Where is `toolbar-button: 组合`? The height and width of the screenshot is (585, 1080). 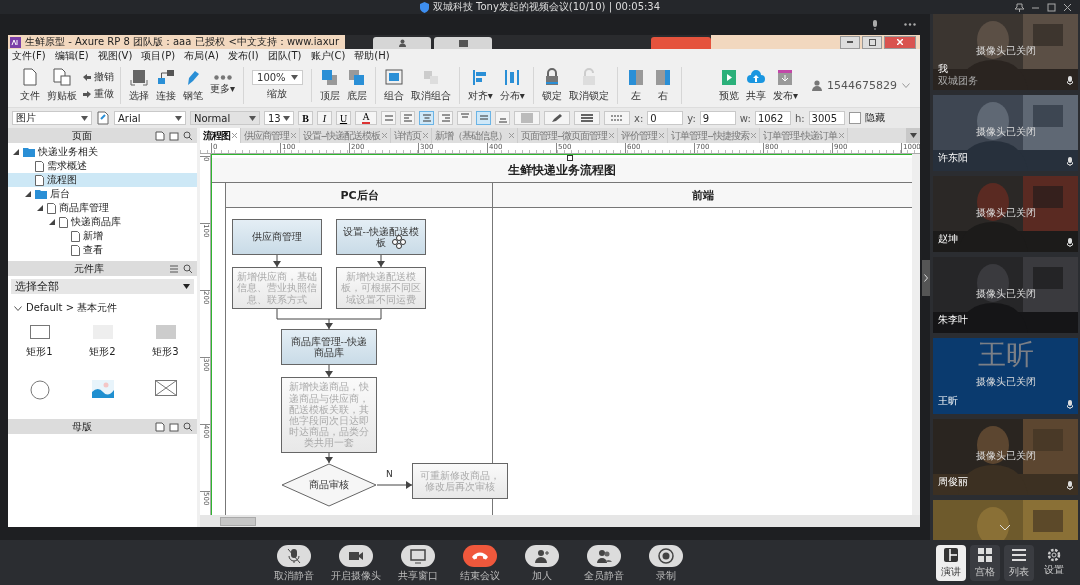
toolbar-button: 组合 is located at coordinates (393, 85).